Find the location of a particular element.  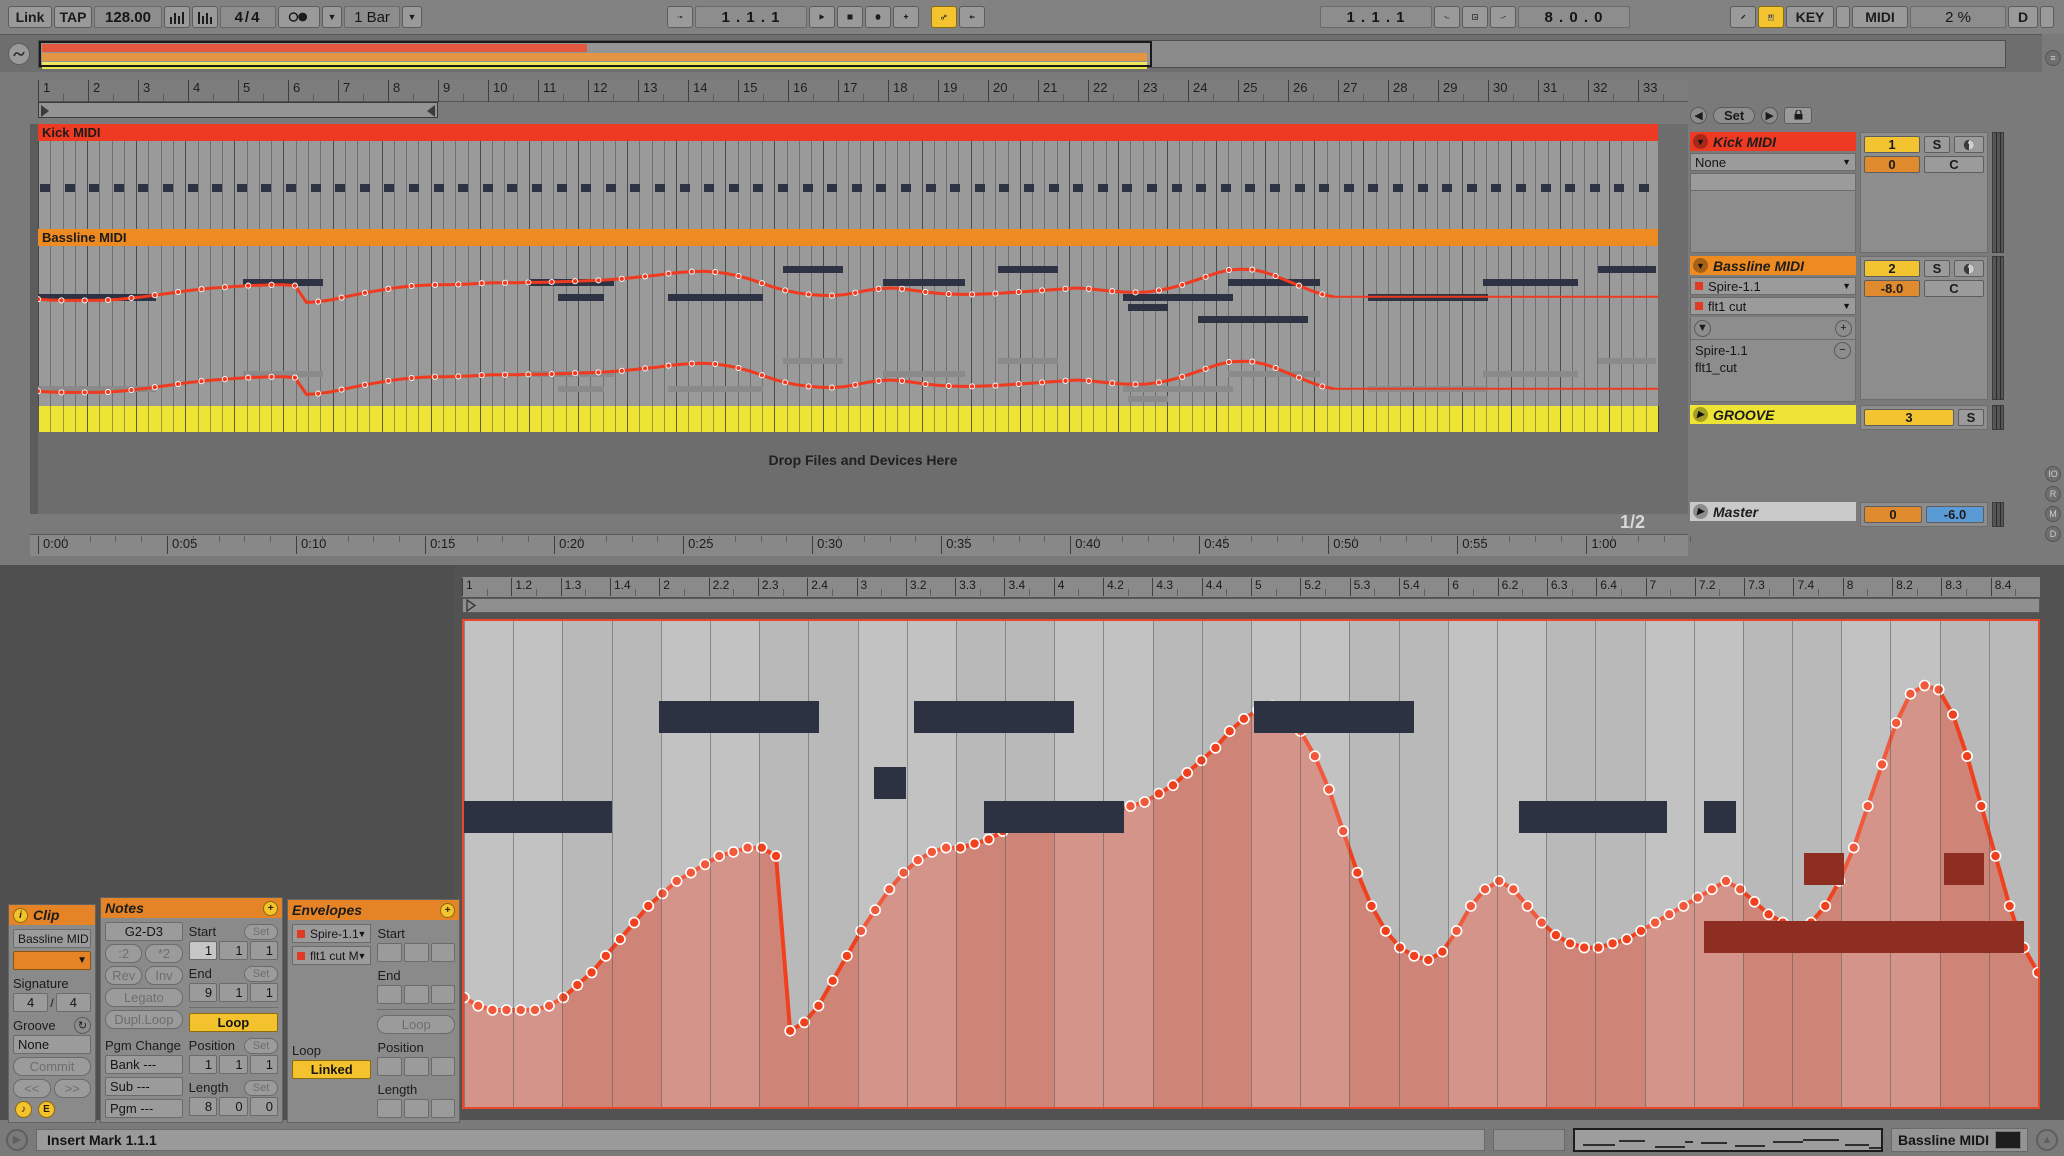

track-fold-icon: ▼ is located at coordinates (1700, 141).